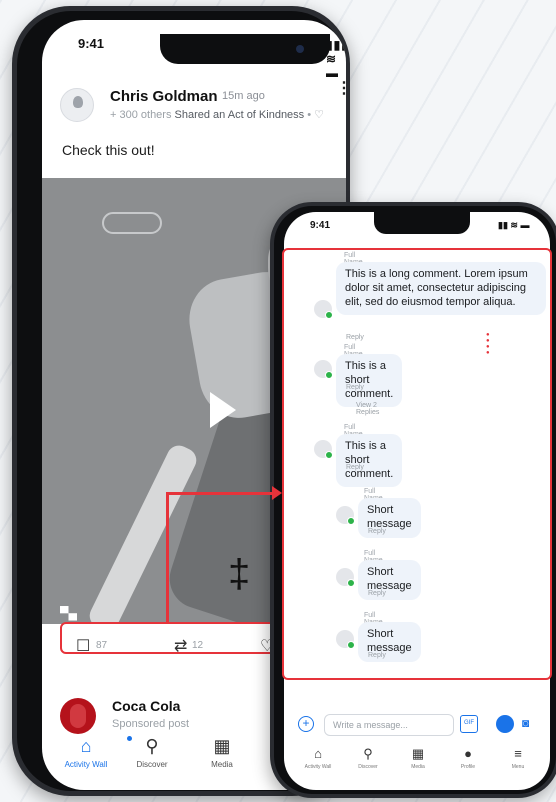 This screenshot has width=556, height=802. What do you see at coordinates (223, 410) in the screenshot?
I see `play-icon` at bounding box center [223, 410].